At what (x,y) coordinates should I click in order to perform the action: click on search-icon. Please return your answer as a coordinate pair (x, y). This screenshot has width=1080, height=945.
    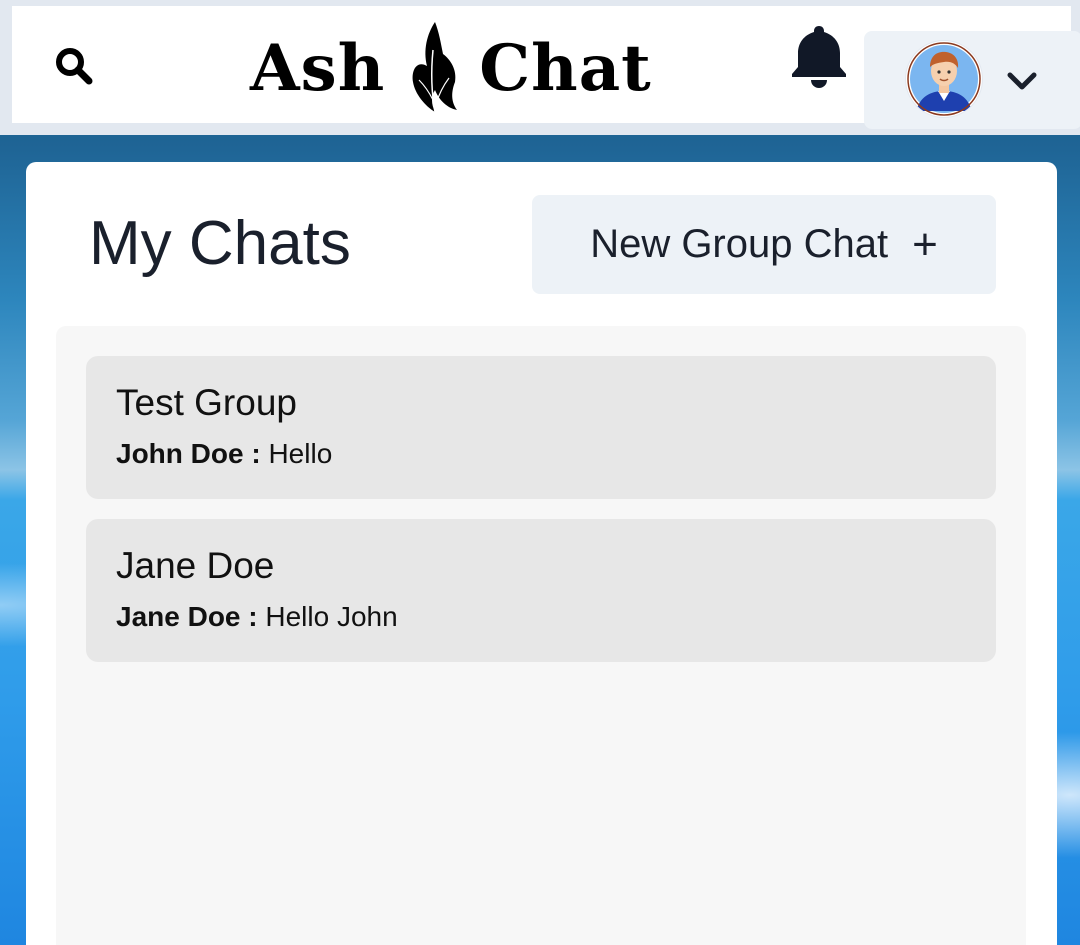
    Looking at the image, I should click on (74, 66).